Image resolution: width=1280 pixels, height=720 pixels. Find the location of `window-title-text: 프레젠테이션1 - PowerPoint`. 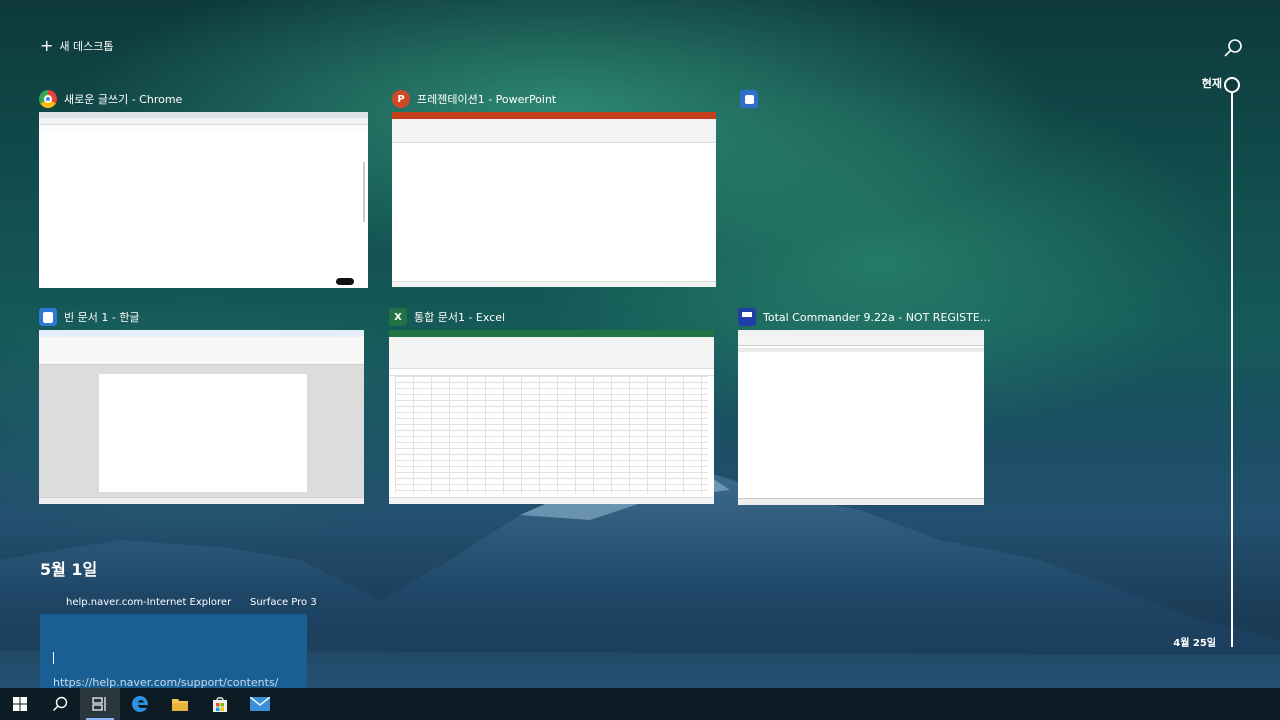

window-title-text: 프레젠테이션1 - PowerPoint is located at coordinates (487, 99).